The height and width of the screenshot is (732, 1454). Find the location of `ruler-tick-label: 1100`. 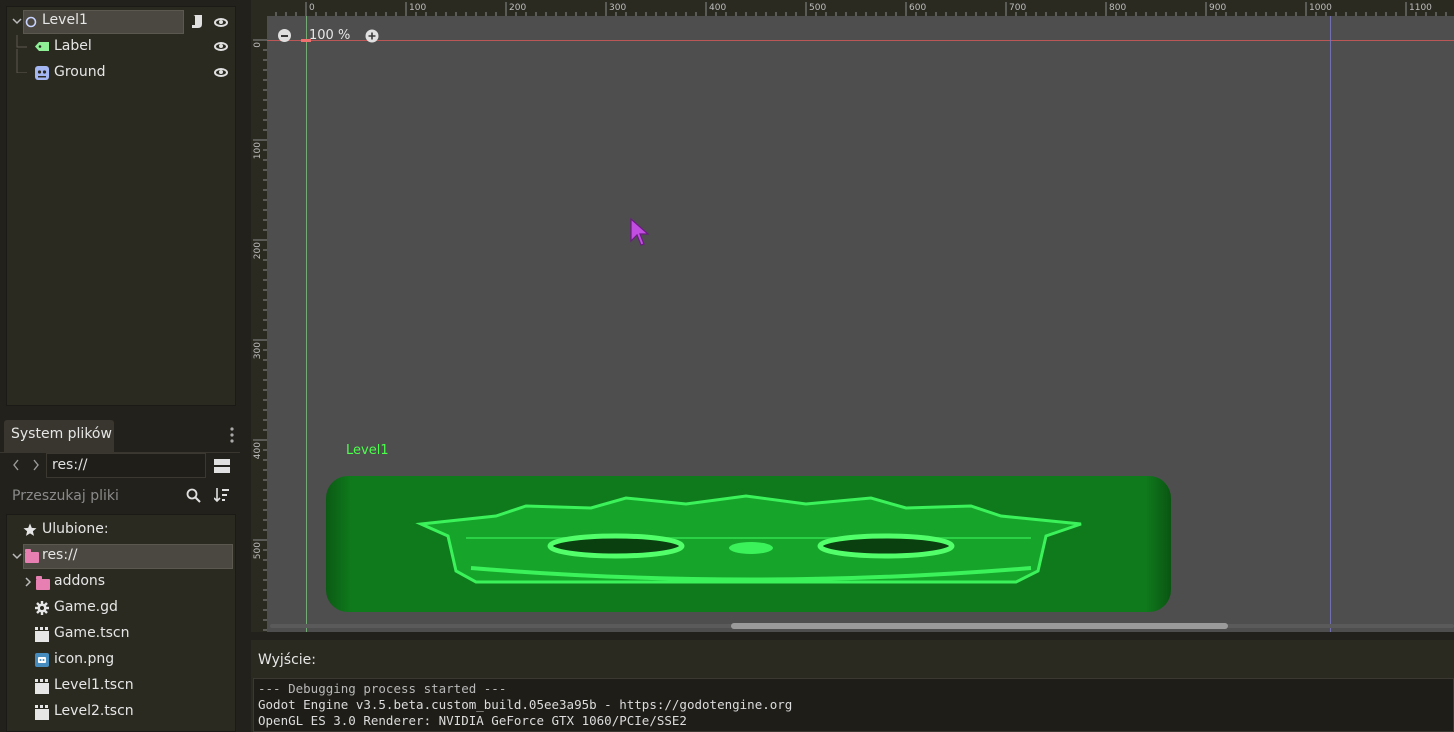

ruler-tick-label: 1100 is located at coordinates (1420, 8).